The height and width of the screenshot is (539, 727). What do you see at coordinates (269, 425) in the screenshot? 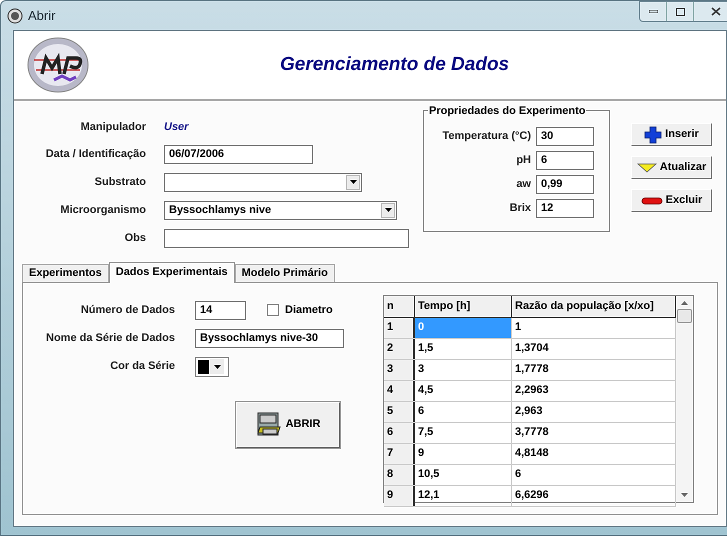
I see `drawer-icon` at bounding box center [269, 425].